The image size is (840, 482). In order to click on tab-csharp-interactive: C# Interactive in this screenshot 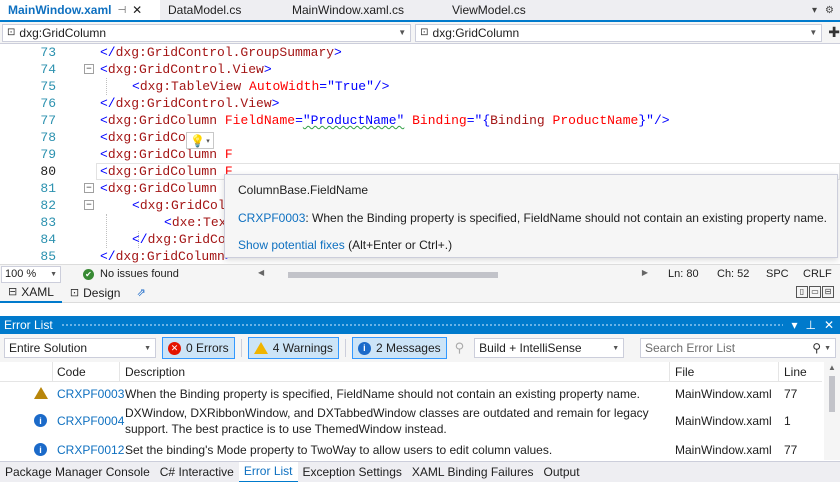, I will do `click(197, 472)`.